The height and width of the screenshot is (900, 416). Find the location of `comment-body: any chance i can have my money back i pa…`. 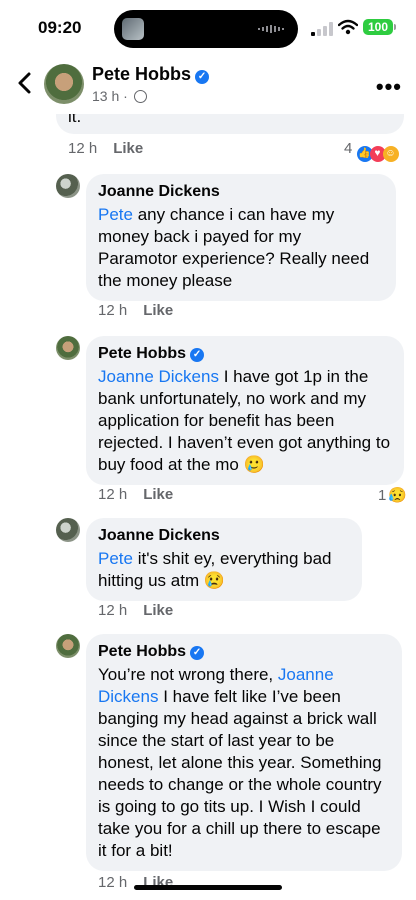

comment-body: any chance i can have my money back i pa… is located at coordinates (234, 247).